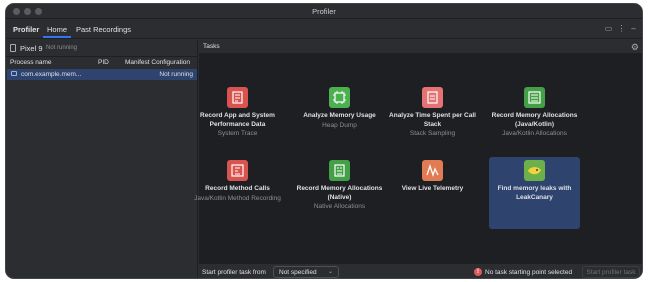  I want to click on minimize-panel-icon: –, so click(633, 28).